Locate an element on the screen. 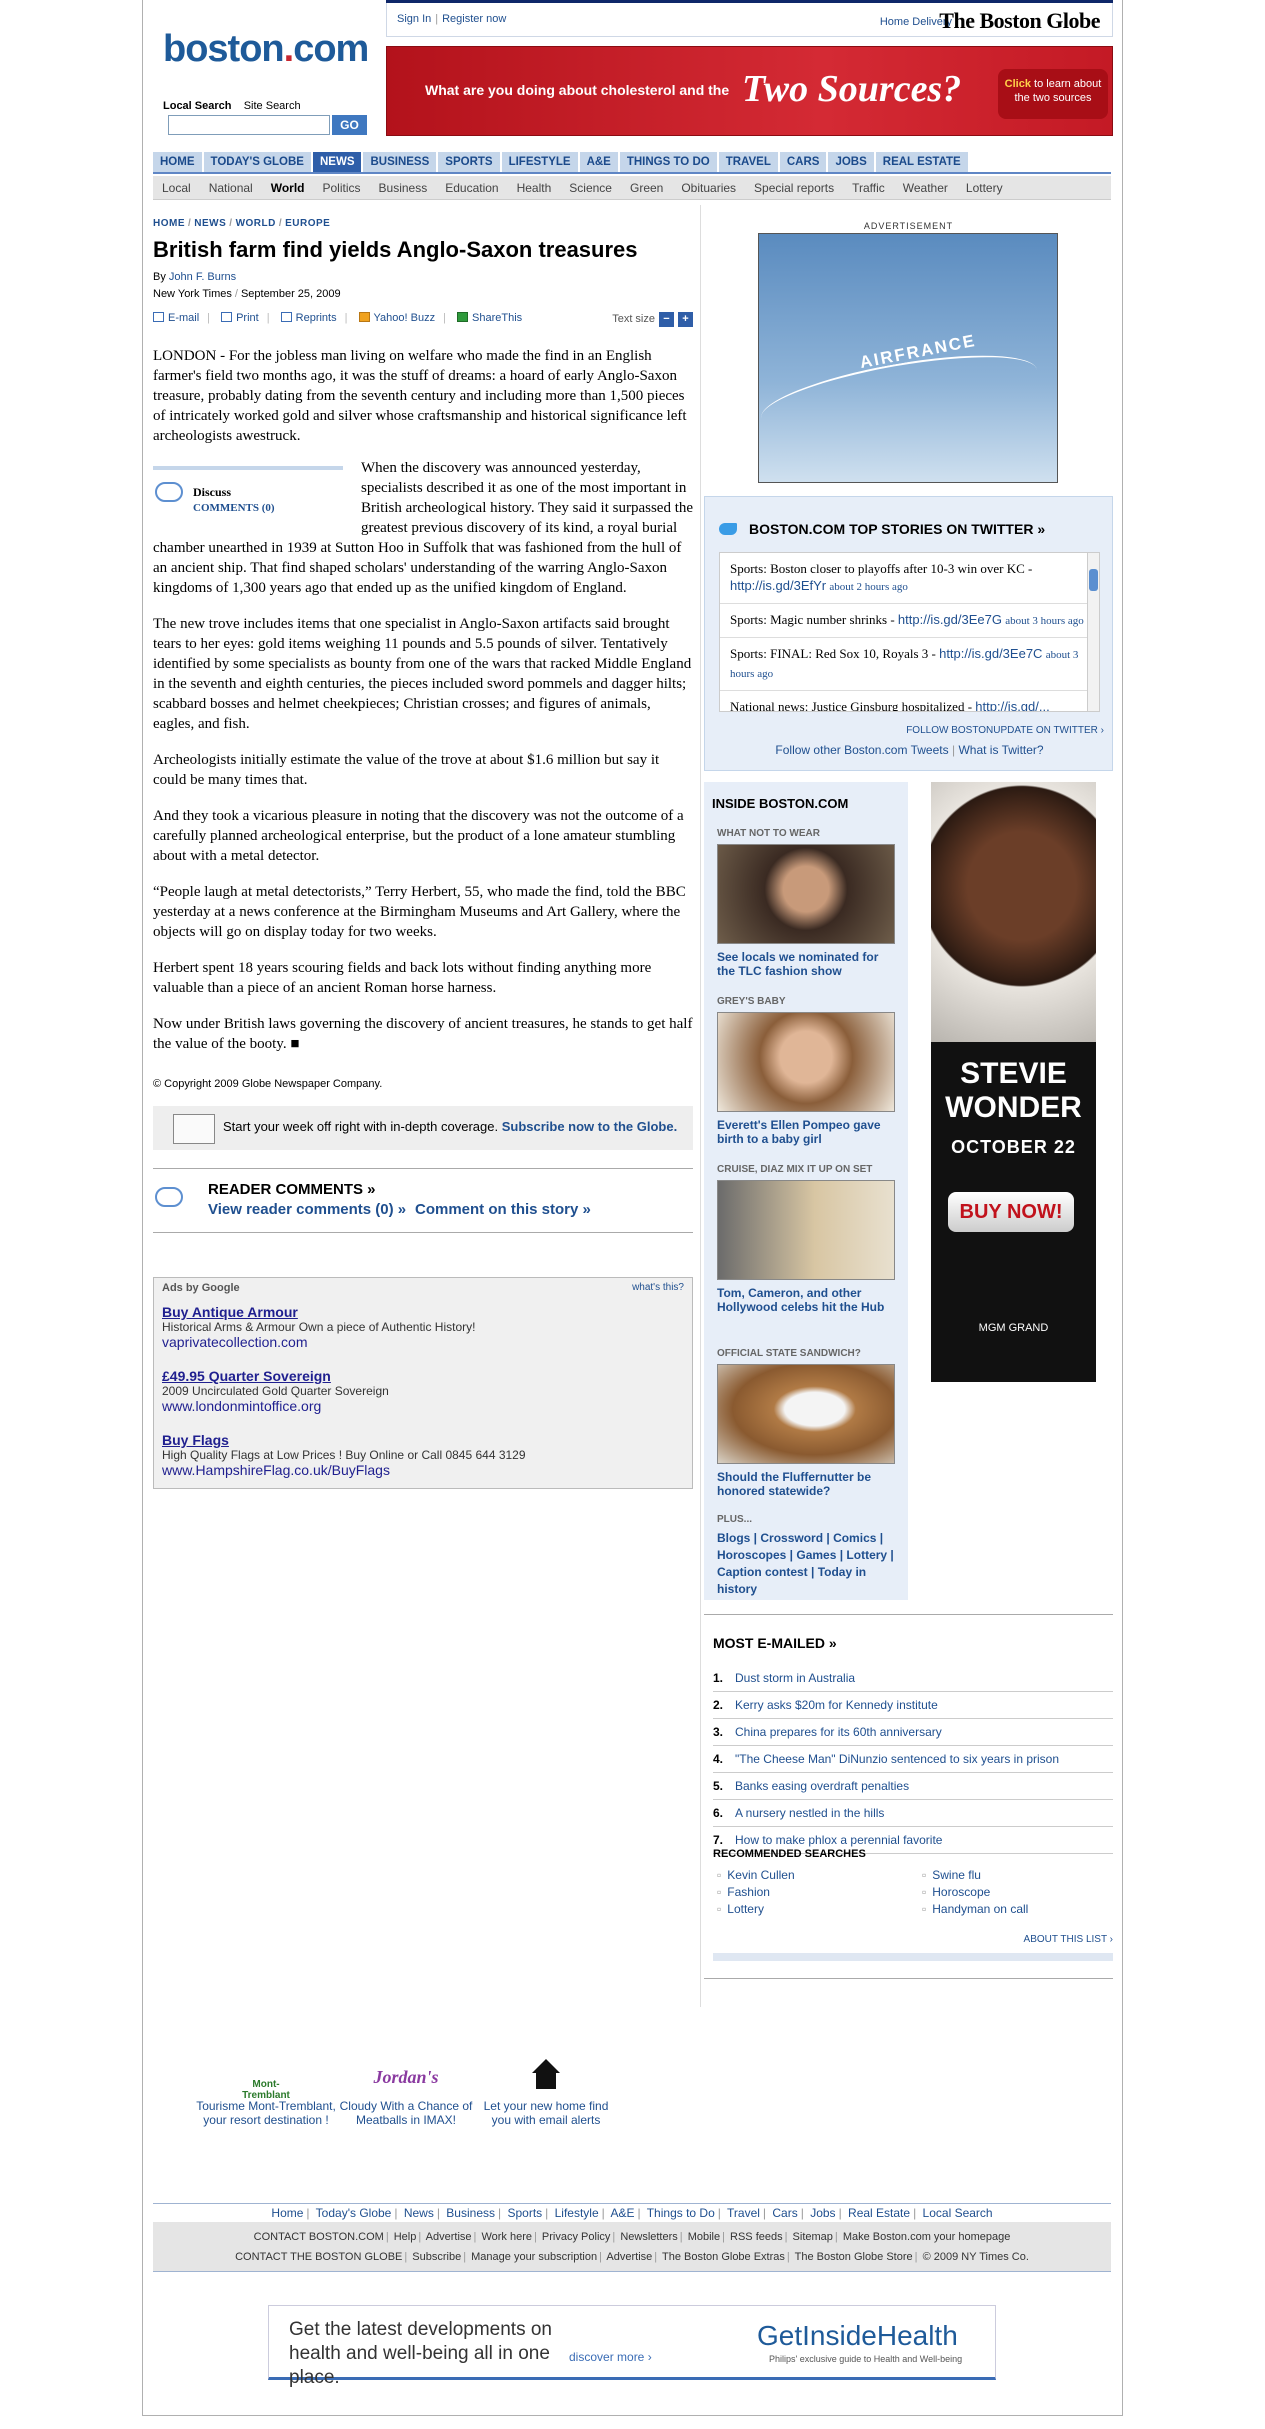  what-not-to-wear-photo is located at coordinates (806, 894).